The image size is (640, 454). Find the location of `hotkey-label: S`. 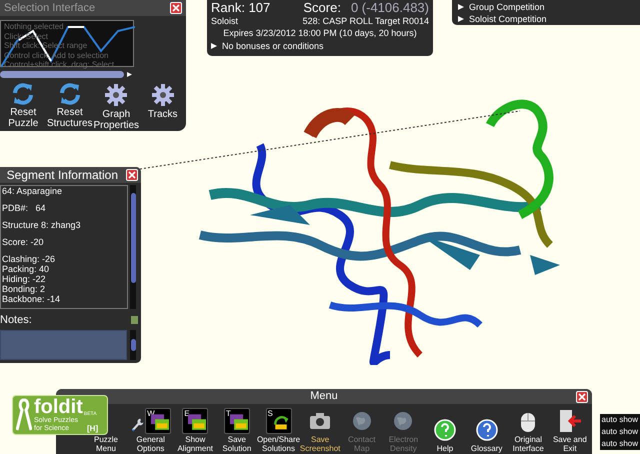

hotkey-label: S is located at coordinates (270, 413).